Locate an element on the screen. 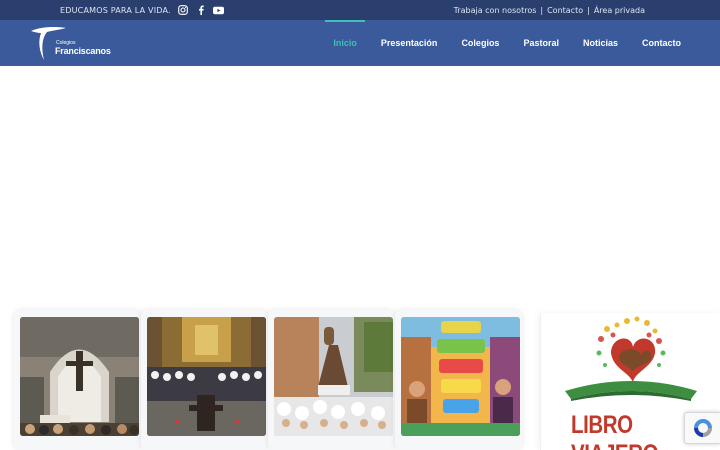 The height and width of the screenshot is (450, 720). link-area-privada: Área privada is located at coordinates (619, 10).